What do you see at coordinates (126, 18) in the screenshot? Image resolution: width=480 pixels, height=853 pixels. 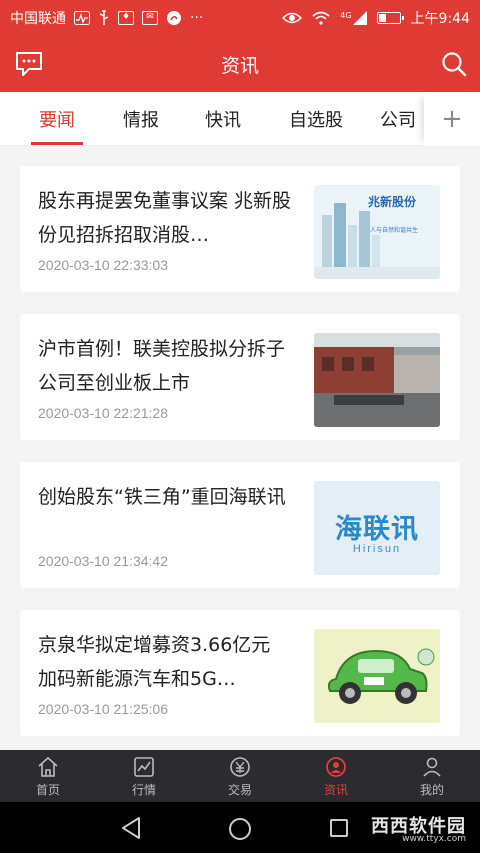 I see `app-icon: ♦` at bounding box center [126, 18].